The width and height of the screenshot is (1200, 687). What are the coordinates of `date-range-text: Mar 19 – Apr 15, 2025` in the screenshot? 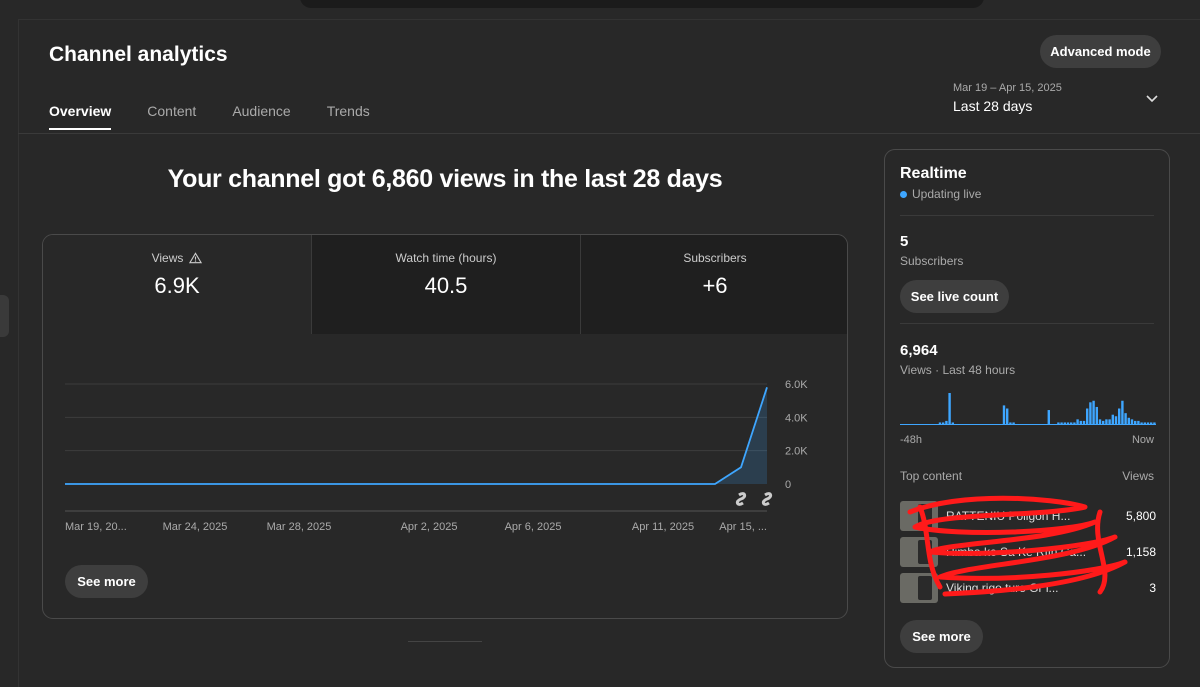 It's located at (1007, 88).